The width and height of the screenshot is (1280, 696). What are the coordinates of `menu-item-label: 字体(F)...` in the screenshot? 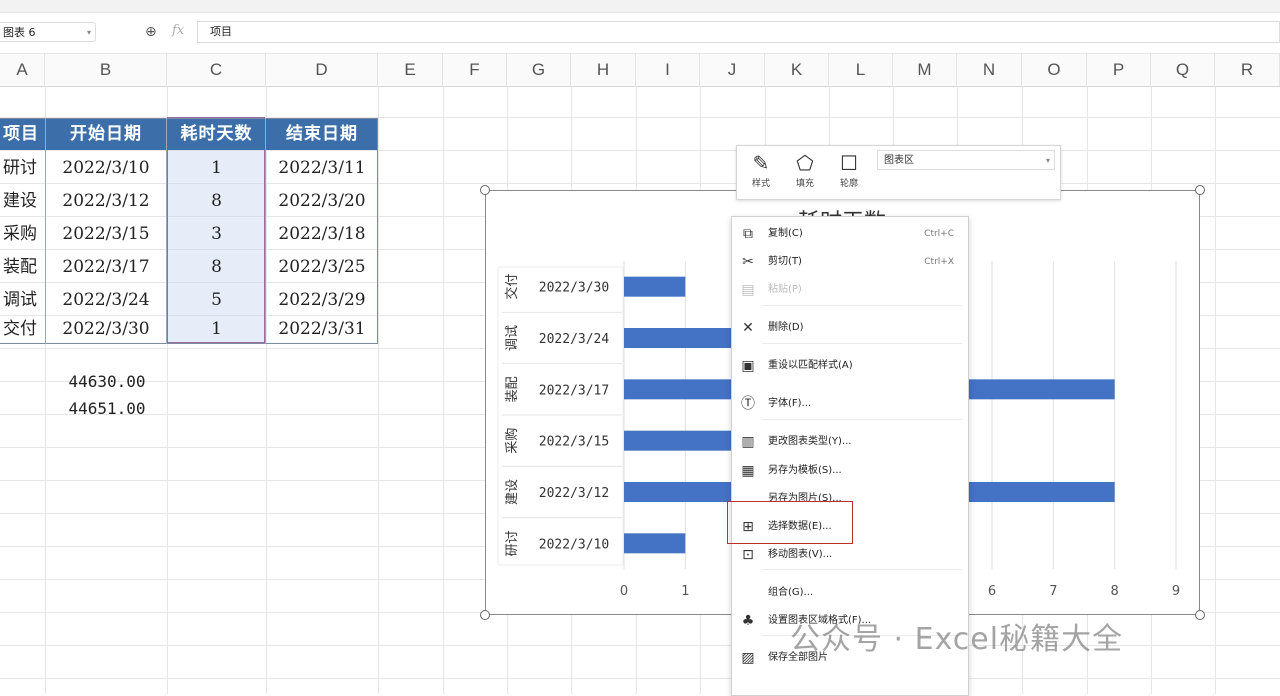 It's located at (790, 403).